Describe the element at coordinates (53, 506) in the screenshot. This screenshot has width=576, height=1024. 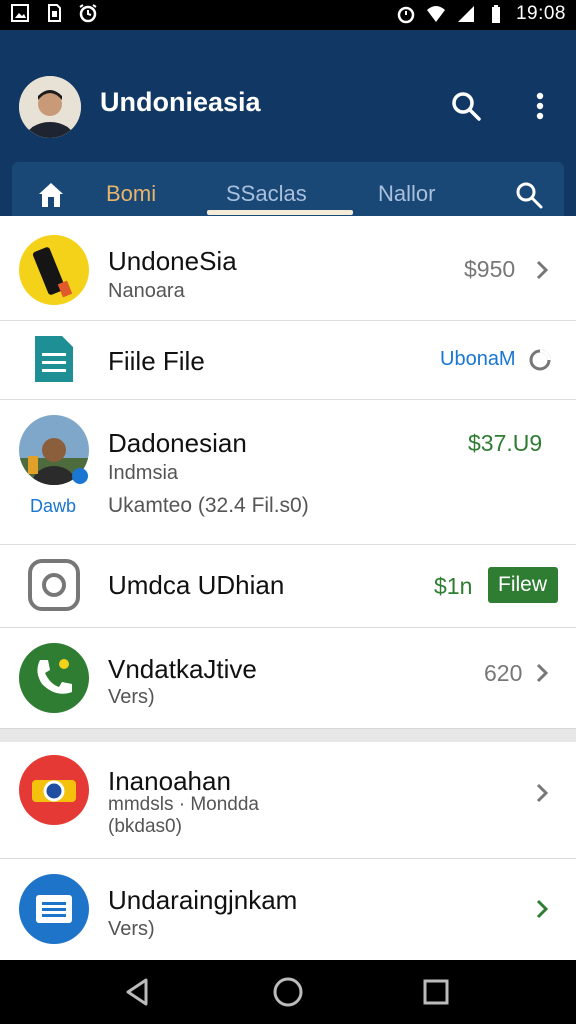
I see `avatar-caption: Dawb` at that location.